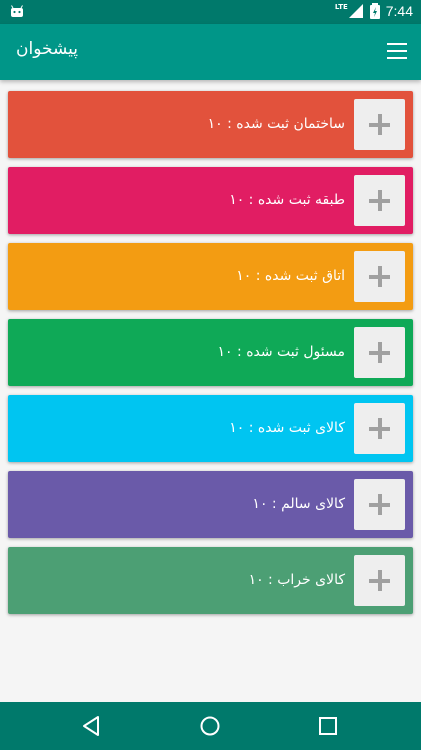 The image size is (421, 750). Describe the element at coordinates (210, 428) in the screenshot. I see `card-goods: کالای ثبت شده : ۱۰` at that location.